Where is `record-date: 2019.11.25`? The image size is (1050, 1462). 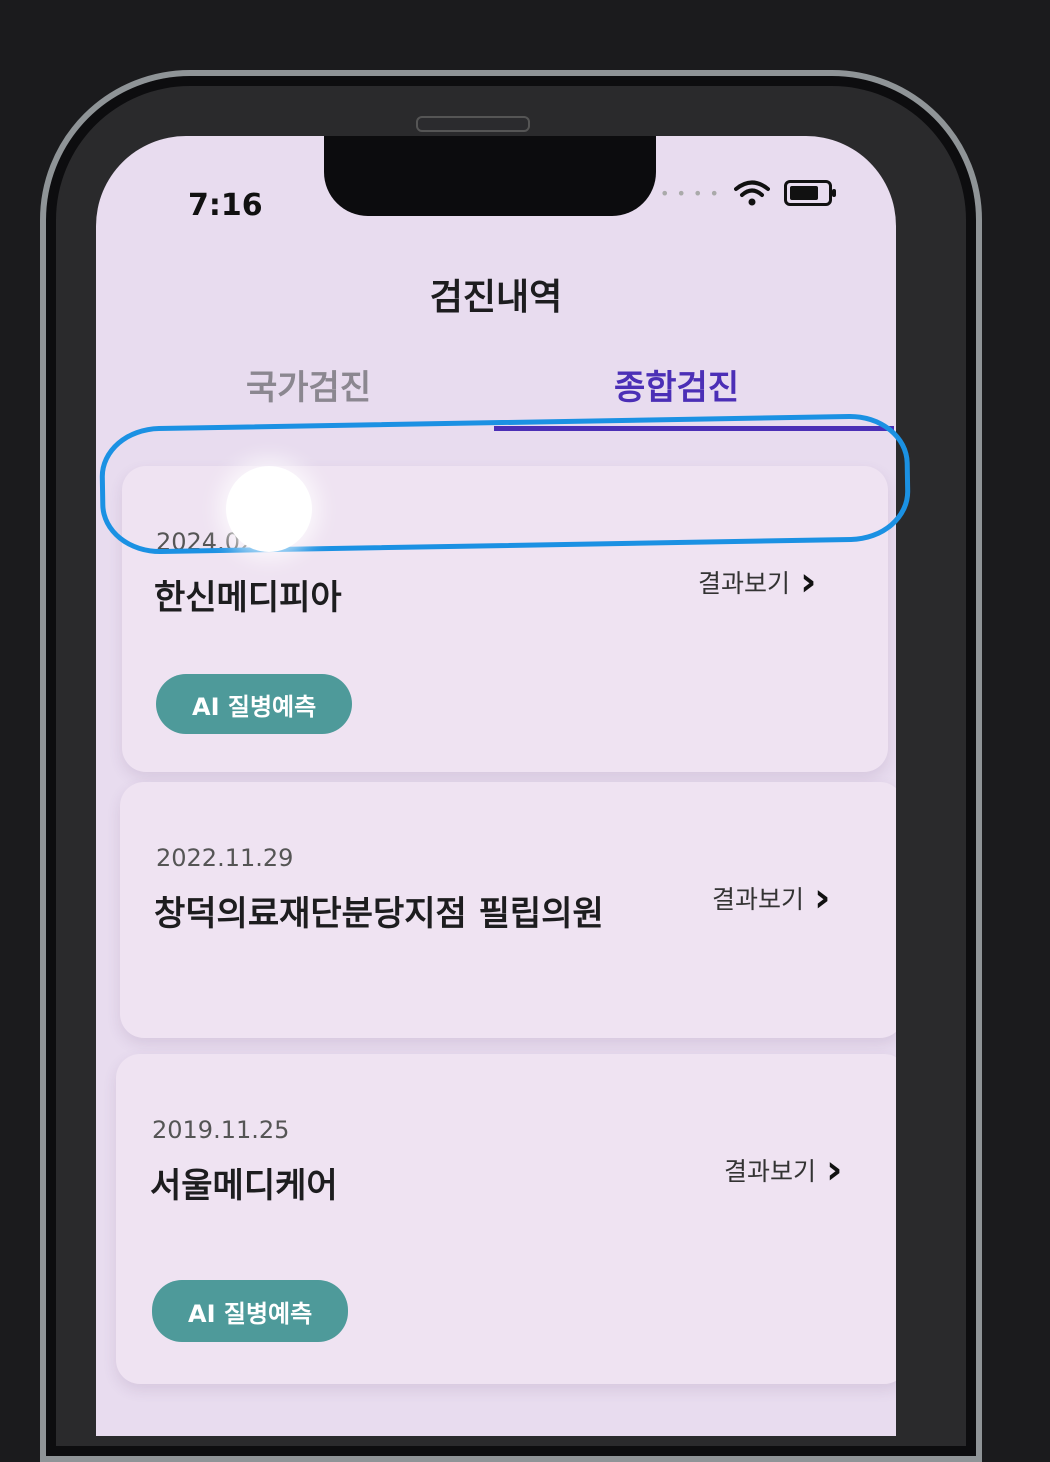
record-date: 2019.11.25 is located at coordinates (221, 1130).